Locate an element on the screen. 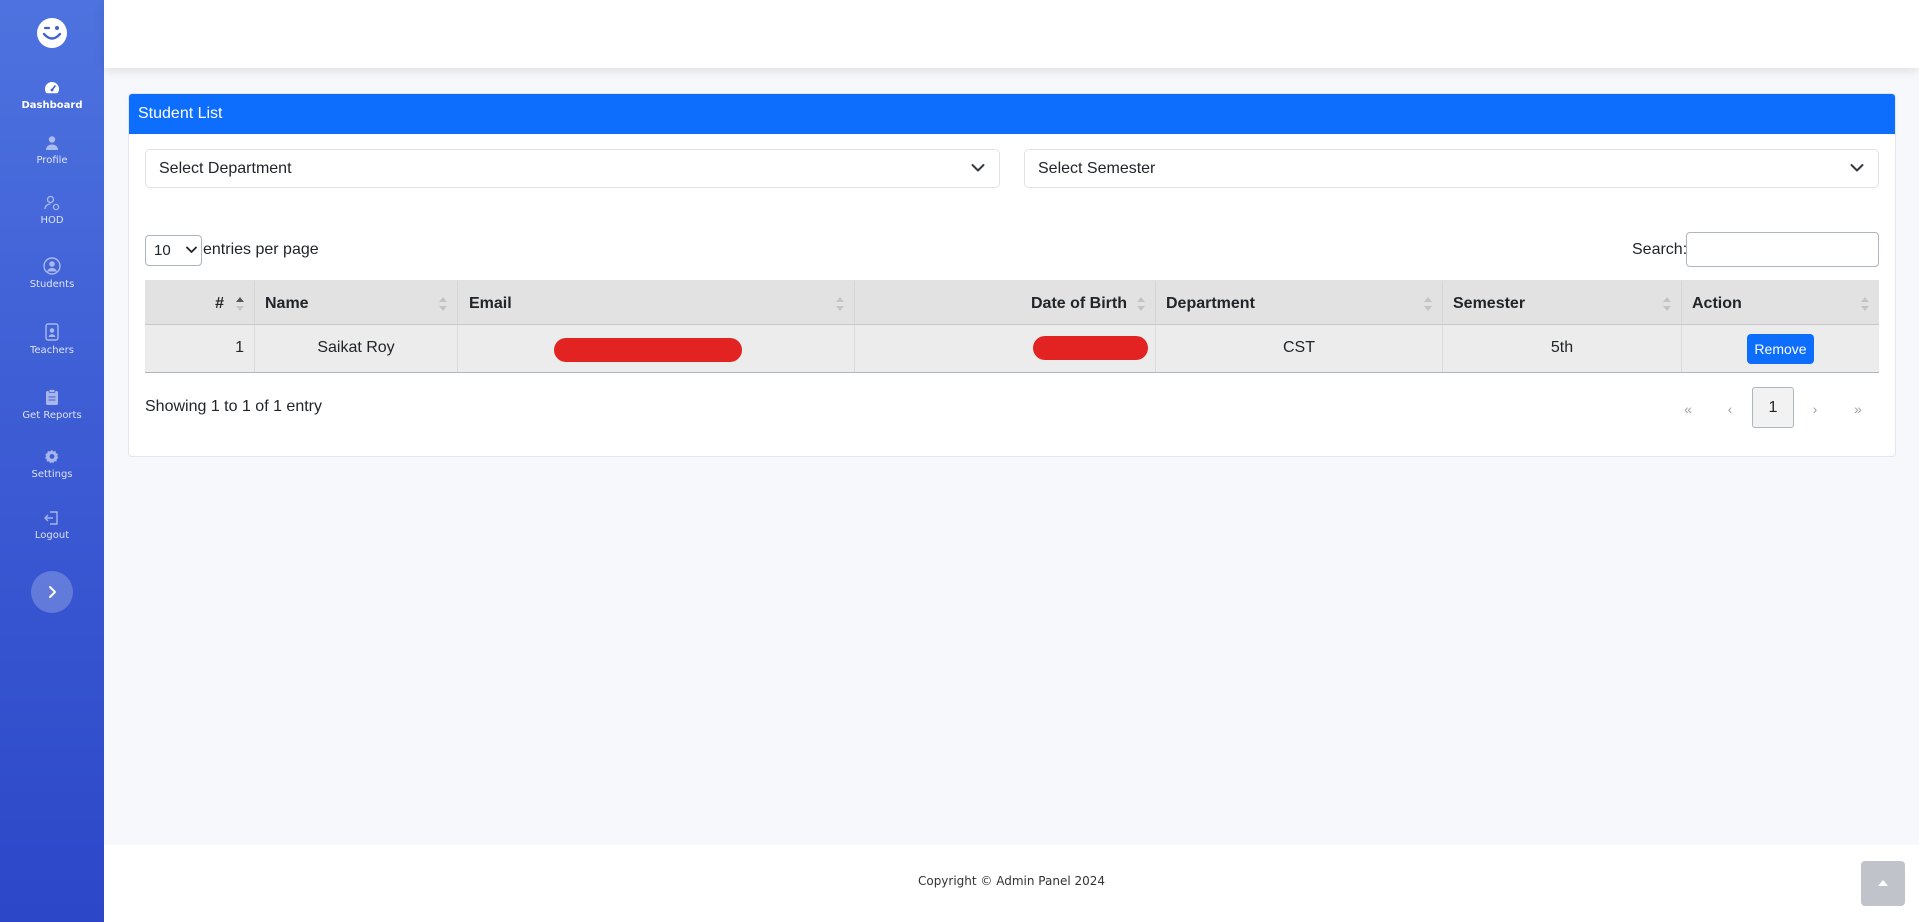  person-gear-icon is located at coordinates (52, 203).